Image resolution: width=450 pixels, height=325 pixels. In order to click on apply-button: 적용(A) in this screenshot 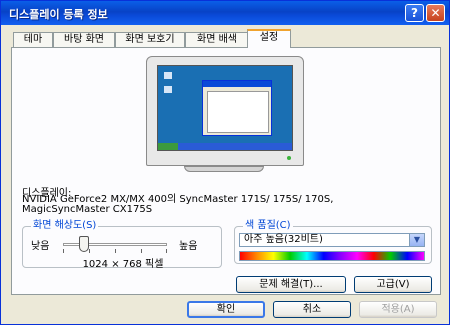, I will do `click(398, 309)`.